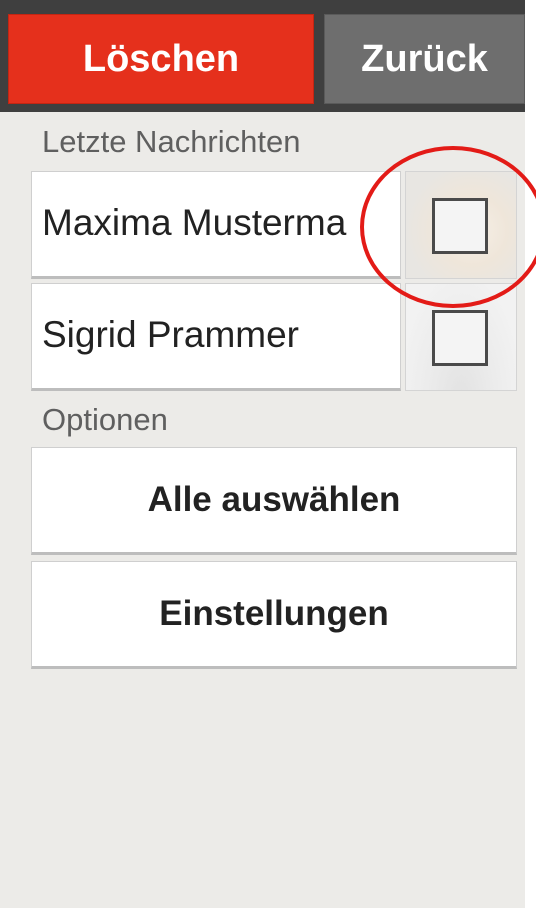  I want to click on contact-row: Maxima Musterma, so click(274, 225).